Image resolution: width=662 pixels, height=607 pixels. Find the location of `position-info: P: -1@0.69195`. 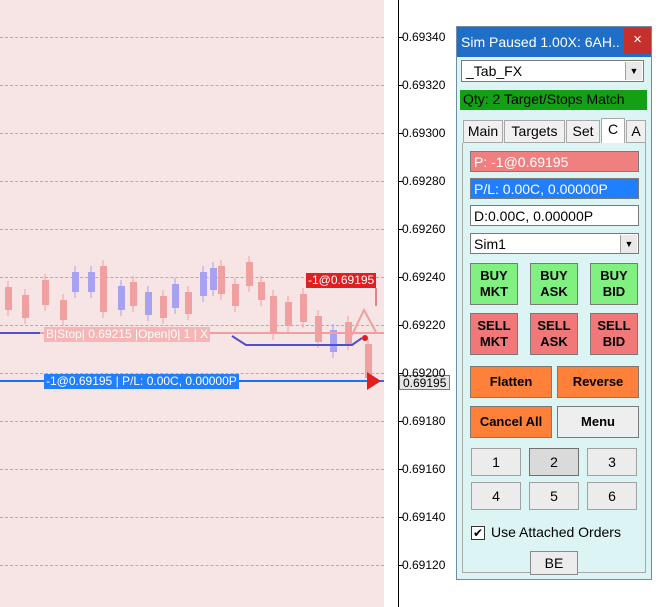

position-info: P: -1@0.69195 is located at coordinates (554, 161).